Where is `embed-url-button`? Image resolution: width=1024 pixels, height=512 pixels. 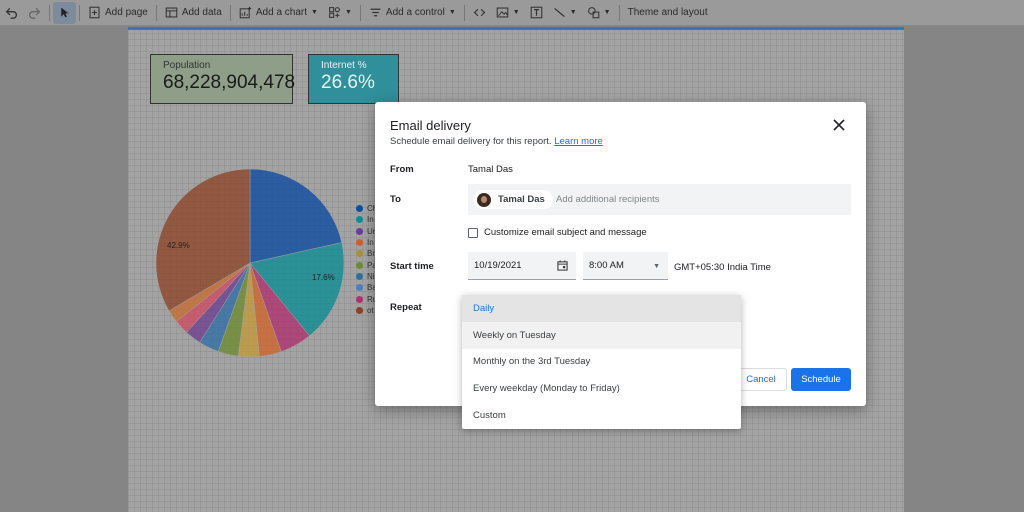 embed-url-button is located at coordinates (479, 13).